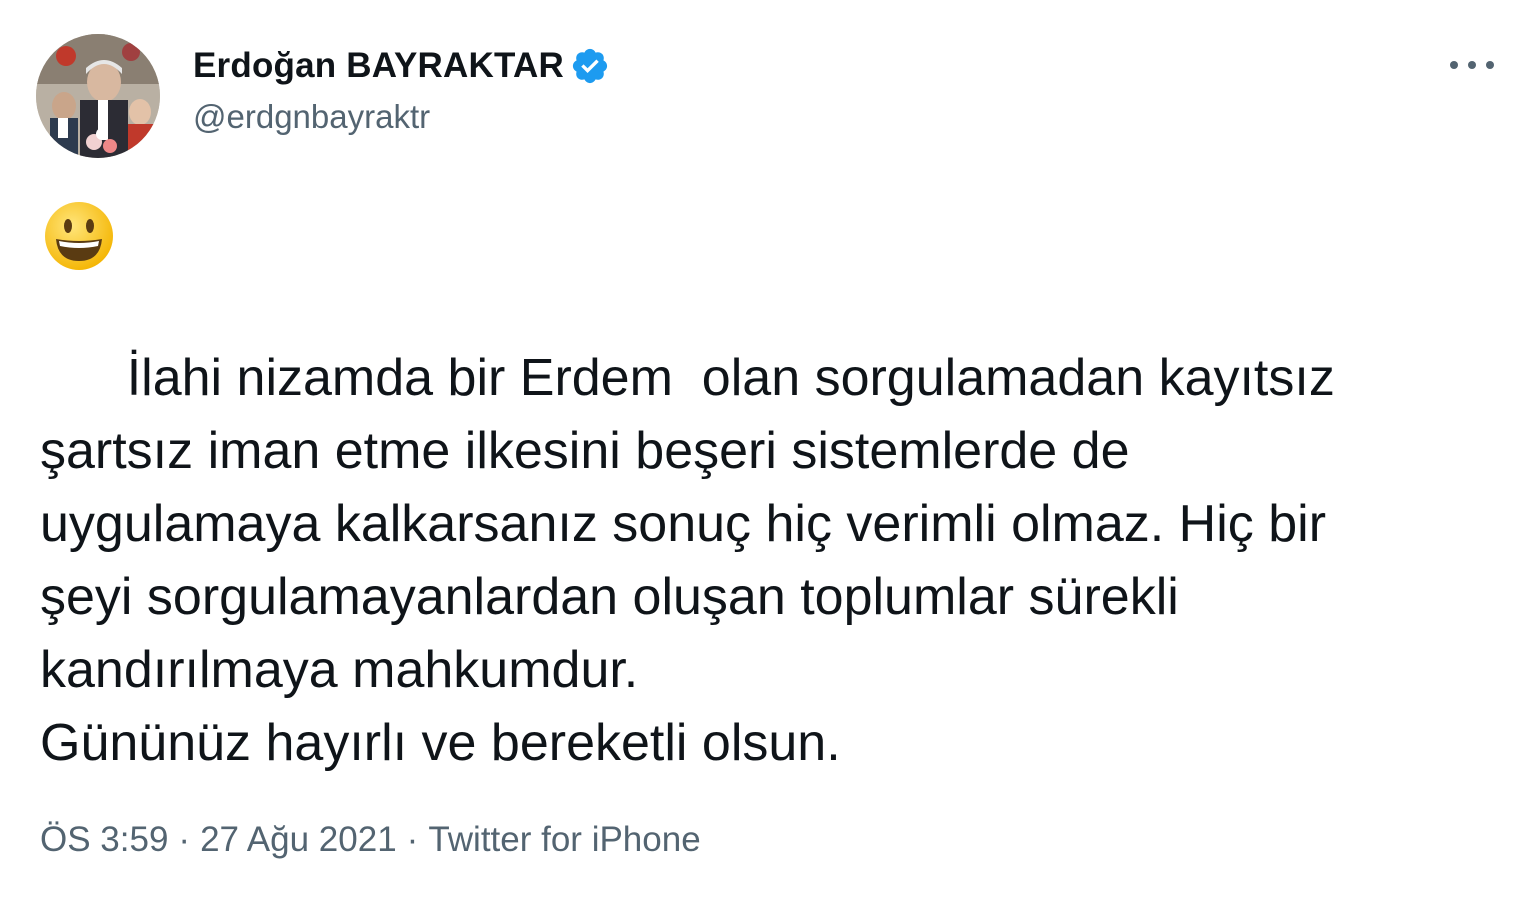  I want to click on tweet-source-link: Twitter for iPhone, so click(564, 840).